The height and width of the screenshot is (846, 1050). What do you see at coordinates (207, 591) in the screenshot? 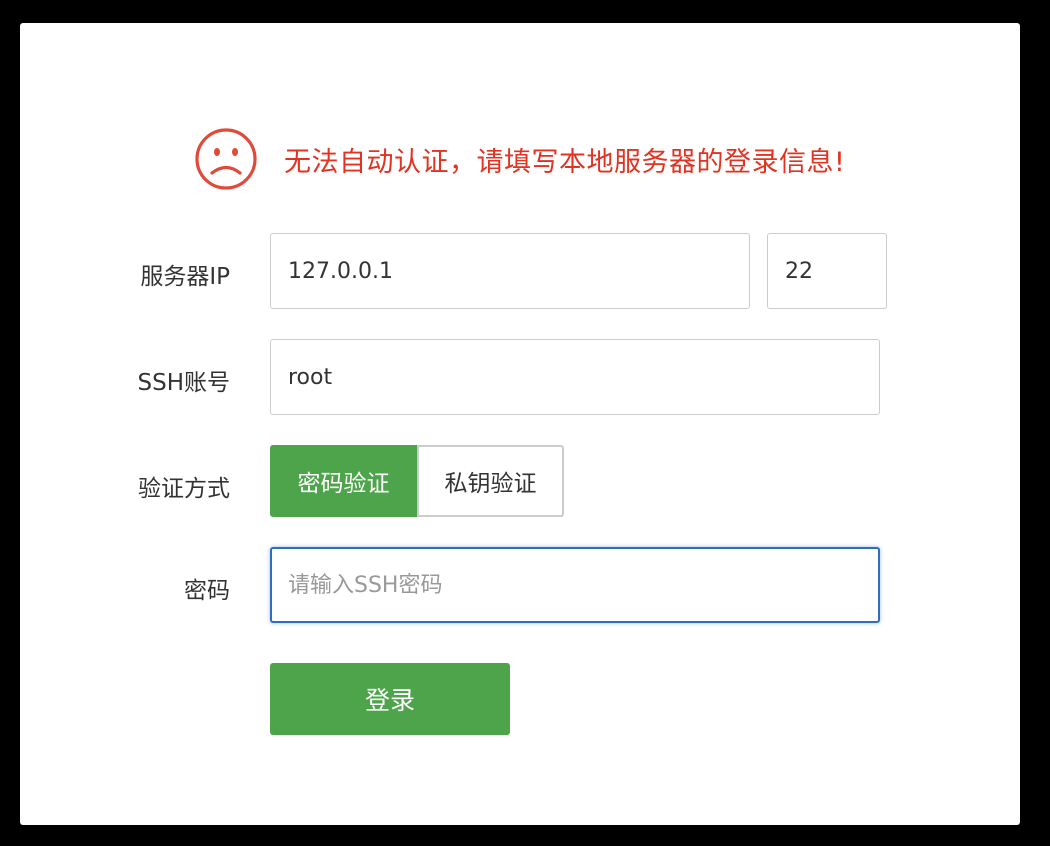
I see `password-label: 密码` at bounding box center [207, 591].